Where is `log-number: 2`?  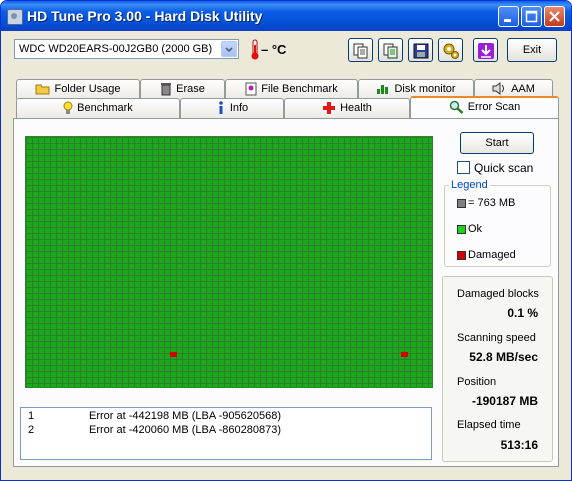
log-number: 2 is located at coordinates (31, 430).